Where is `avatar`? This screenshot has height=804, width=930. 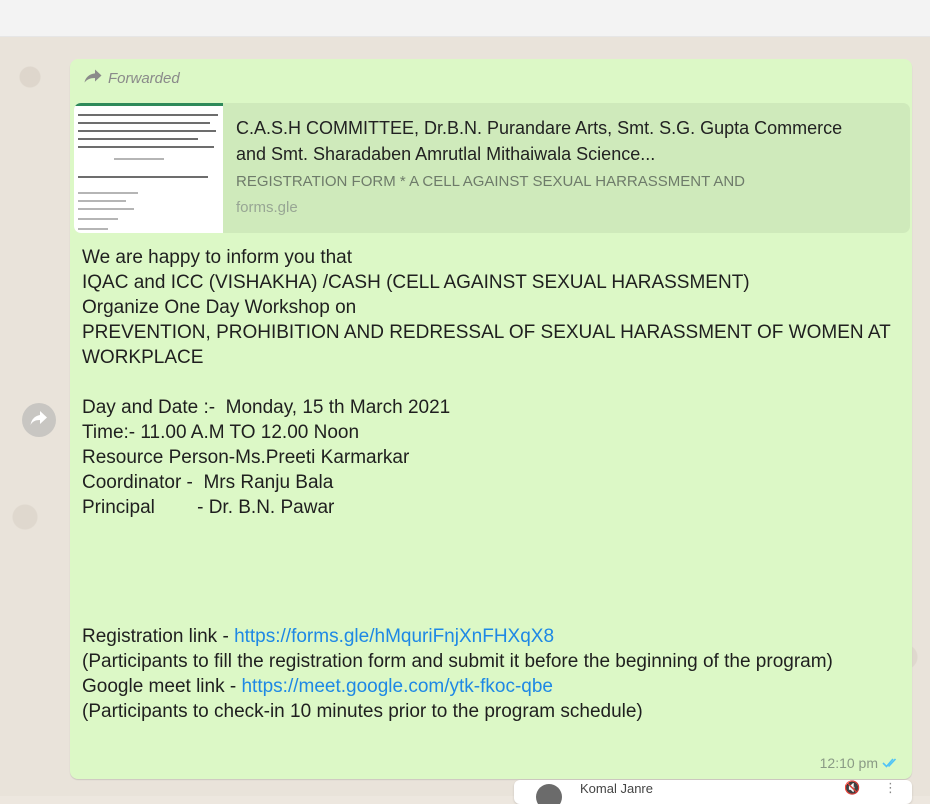 avatar is located at coordinates (549, 794).